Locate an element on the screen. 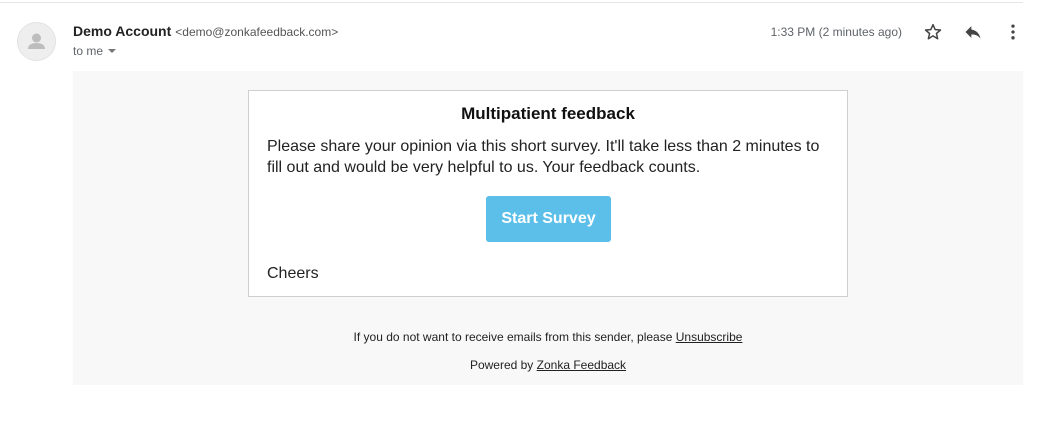  zonka-feedback-link: Zonka Feedback is located at coordinates (581, 365).